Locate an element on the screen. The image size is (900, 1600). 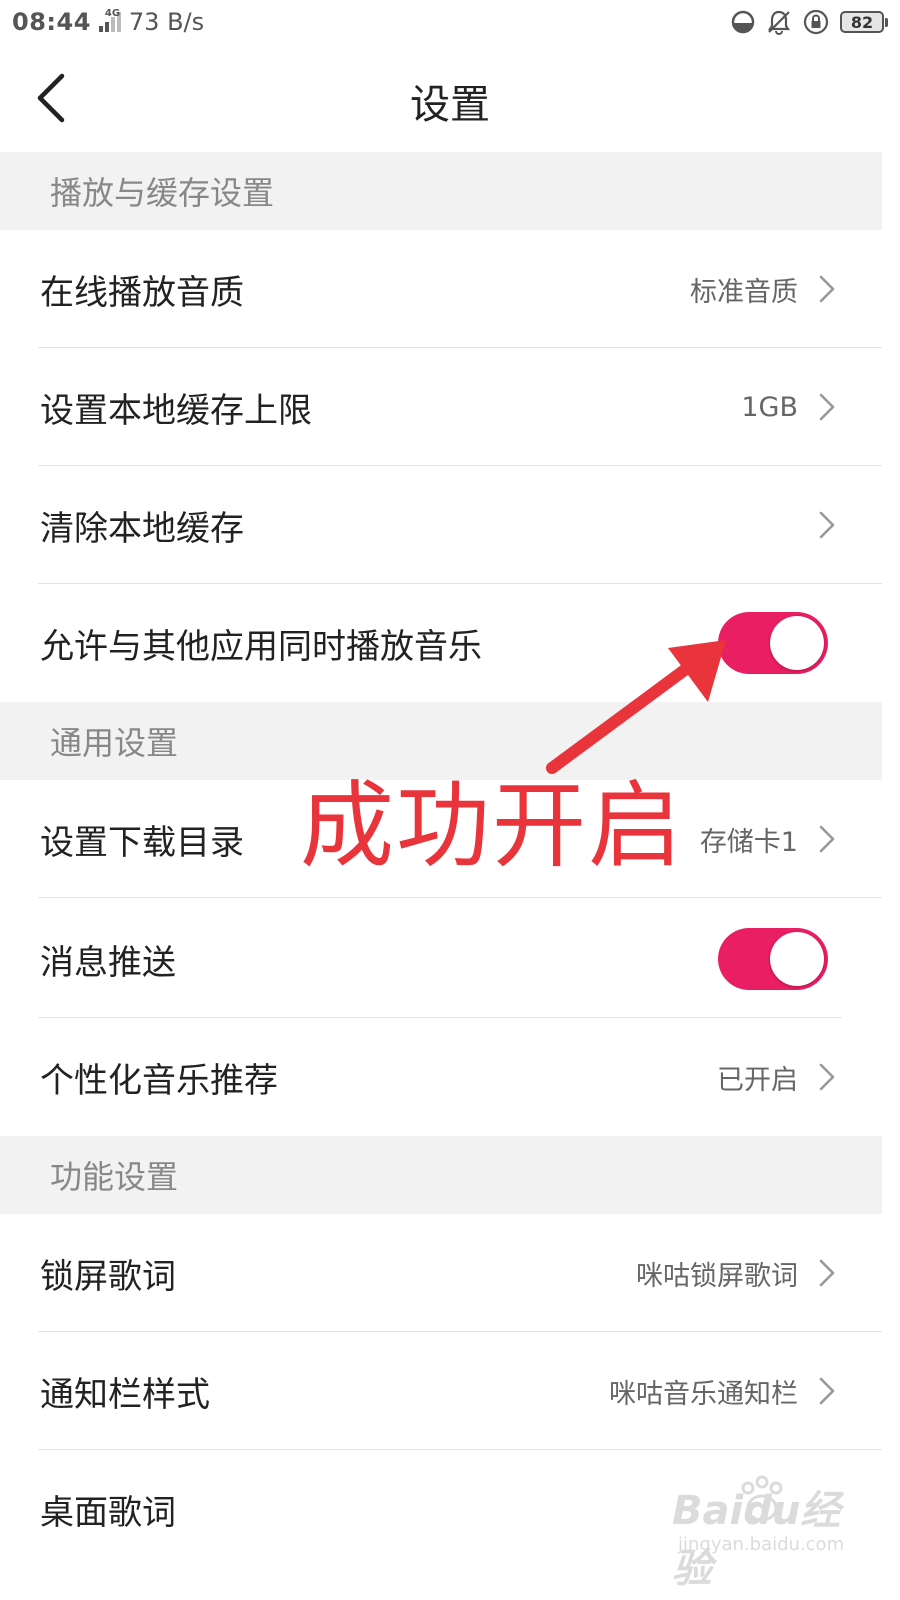
divider is located at coordinates (460, 897).